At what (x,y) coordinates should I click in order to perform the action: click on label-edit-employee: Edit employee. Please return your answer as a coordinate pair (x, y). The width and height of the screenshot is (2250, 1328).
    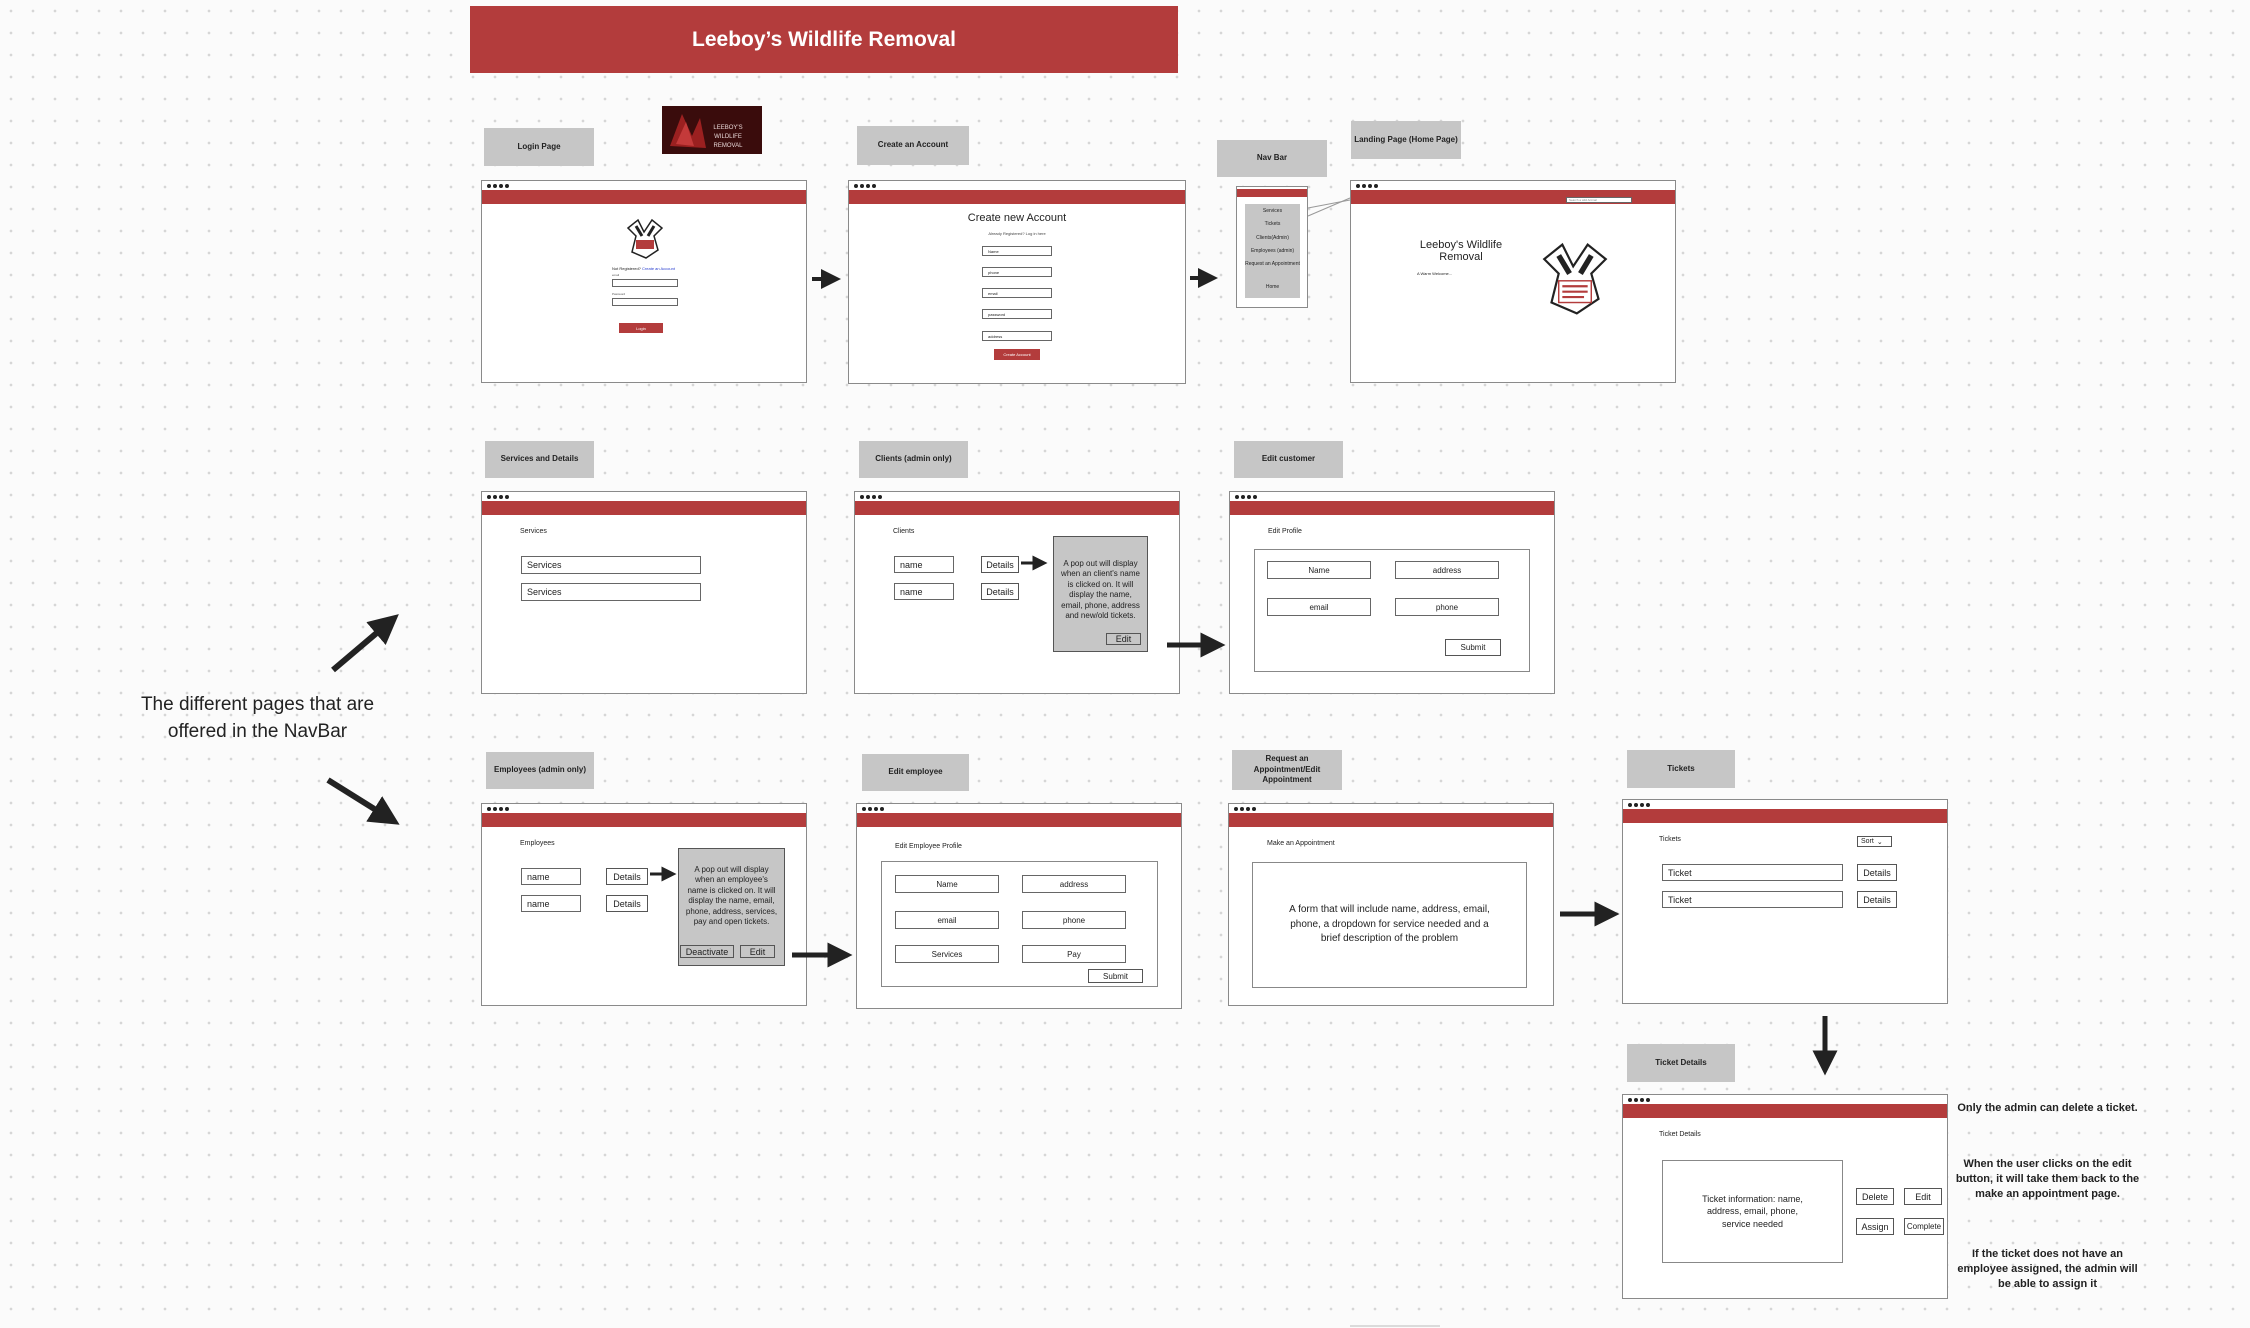
    Looking at the image, I should click on (915, 772).